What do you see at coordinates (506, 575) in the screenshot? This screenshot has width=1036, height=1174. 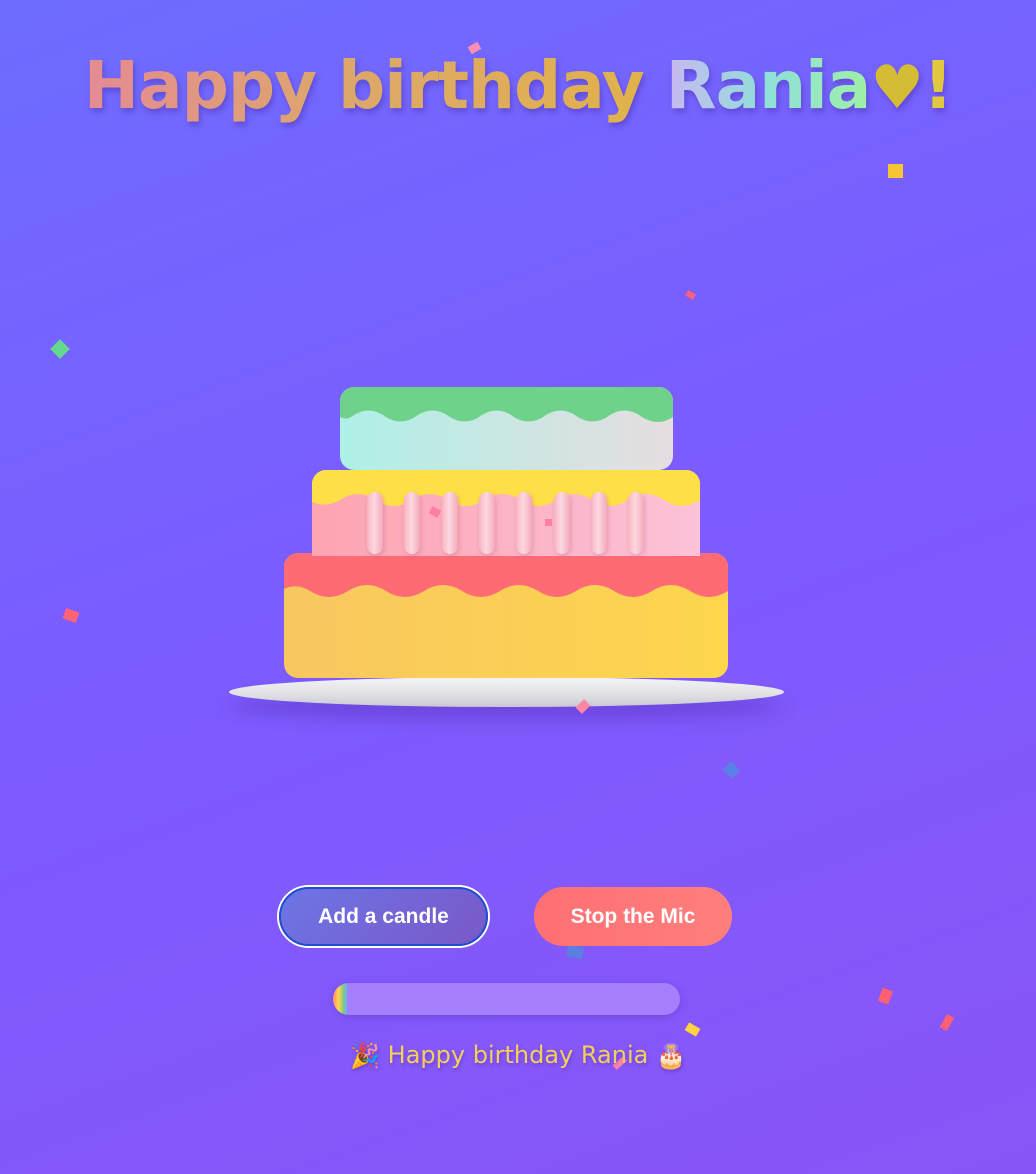 I see `bottom-icing` at bounding box center [506, 575].